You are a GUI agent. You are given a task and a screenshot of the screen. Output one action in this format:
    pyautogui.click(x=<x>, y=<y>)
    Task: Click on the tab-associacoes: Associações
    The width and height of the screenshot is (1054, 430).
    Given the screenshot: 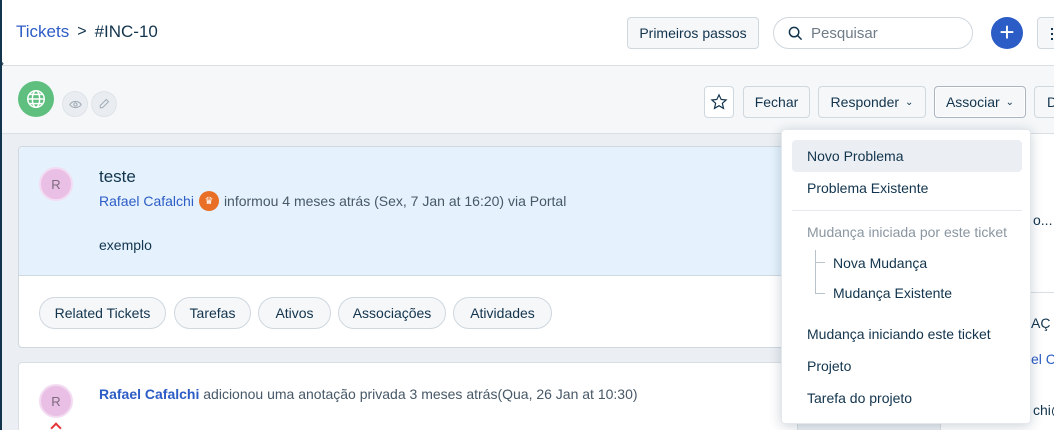 What is the action you would take?
    pyautogui.click(x=392, y=313)
    